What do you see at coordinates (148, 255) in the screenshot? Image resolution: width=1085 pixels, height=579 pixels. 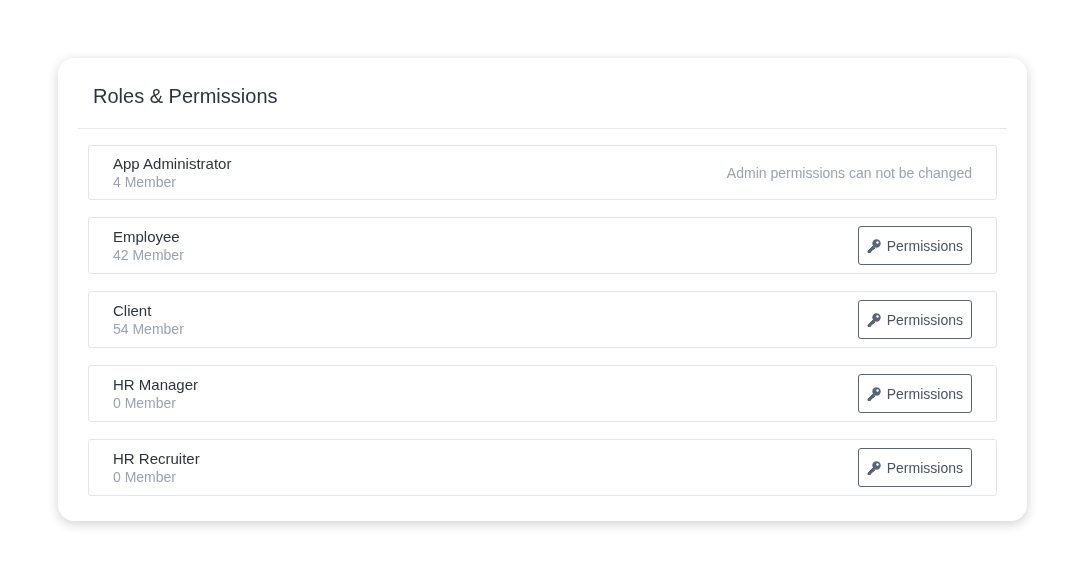 I see `member-count: 42 Member` at bounding box center [148, 255].